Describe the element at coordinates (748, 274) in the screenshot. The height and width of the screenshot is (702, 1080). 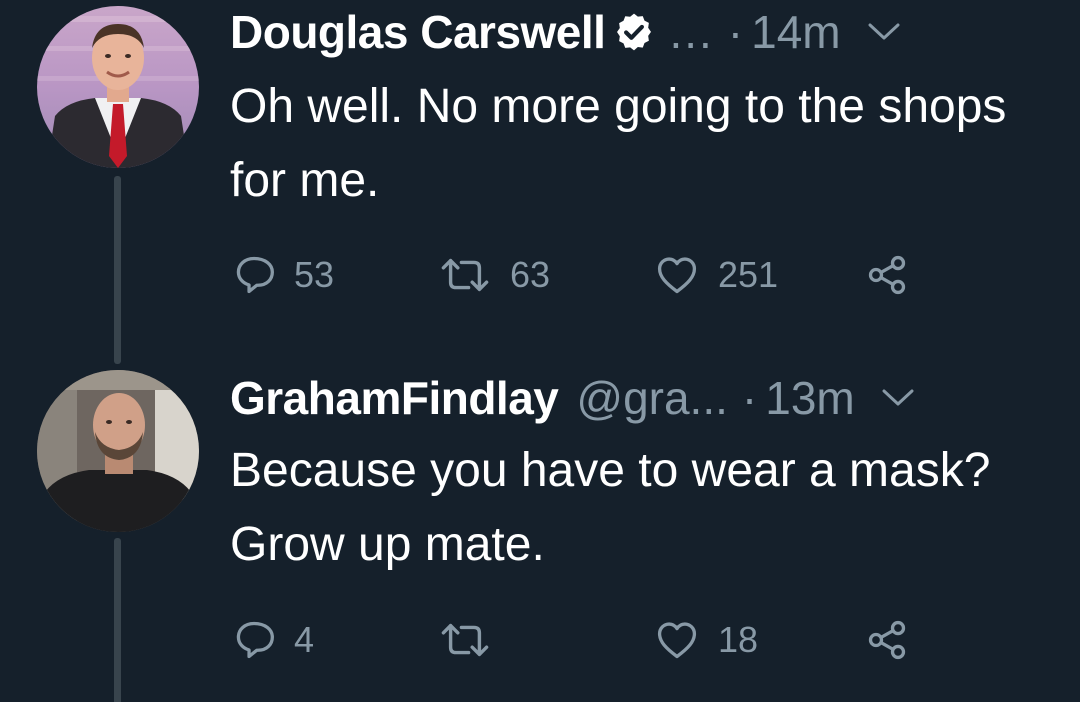
I see `like-count: 251` at that location.